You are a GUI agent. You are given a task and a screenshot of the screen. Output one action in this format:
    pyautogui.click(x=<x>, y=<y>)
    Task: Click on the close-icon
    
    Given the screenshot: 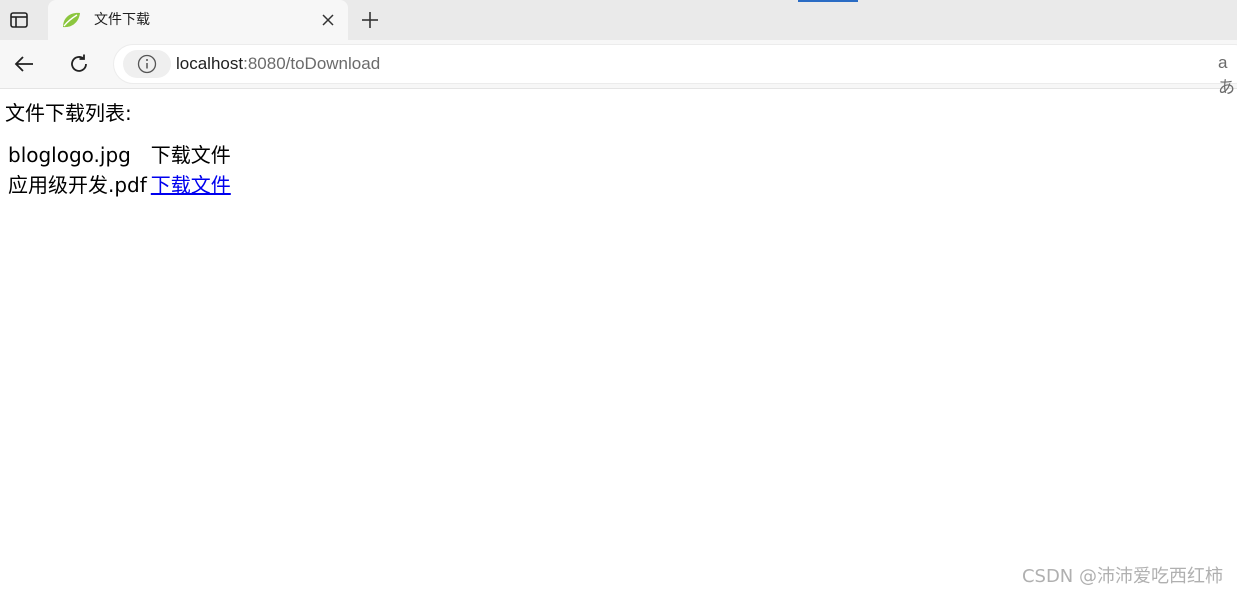 What is the action you would take?
    pyautogui.click(x=328, y=20)
    